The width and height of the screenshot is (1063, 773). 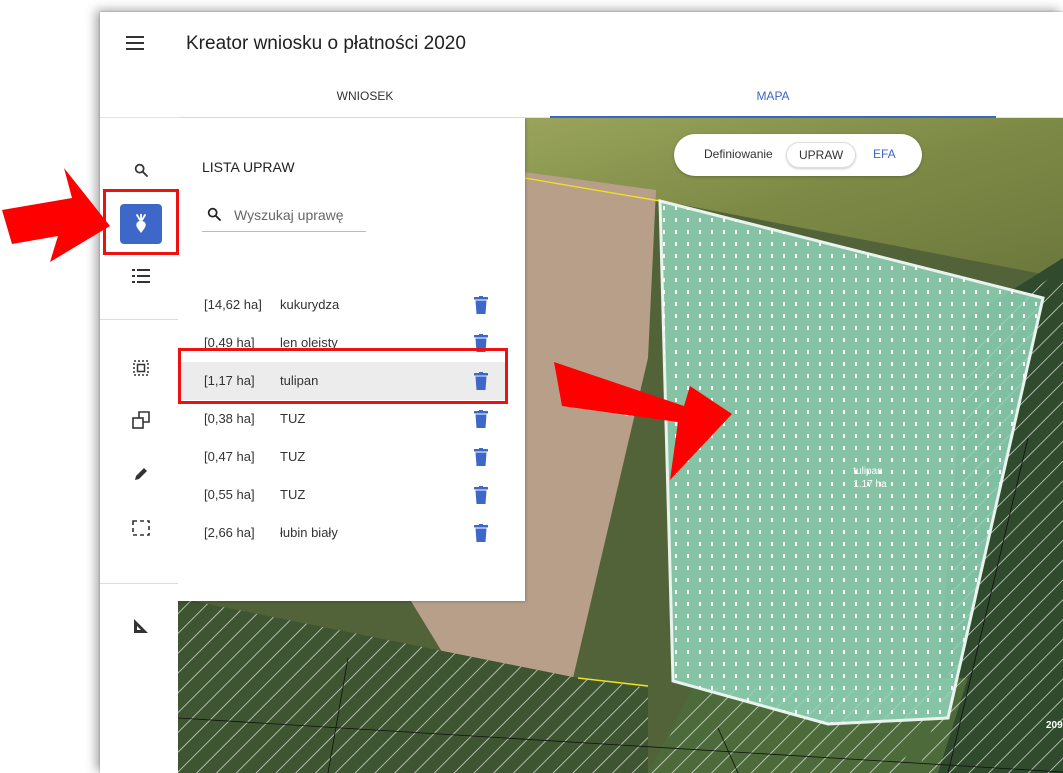 What do you see at coordinates (341, 419) in the screenshot?
I see `crop-row: [0,38 ha] TUZ` at bounding box center [341, 419].